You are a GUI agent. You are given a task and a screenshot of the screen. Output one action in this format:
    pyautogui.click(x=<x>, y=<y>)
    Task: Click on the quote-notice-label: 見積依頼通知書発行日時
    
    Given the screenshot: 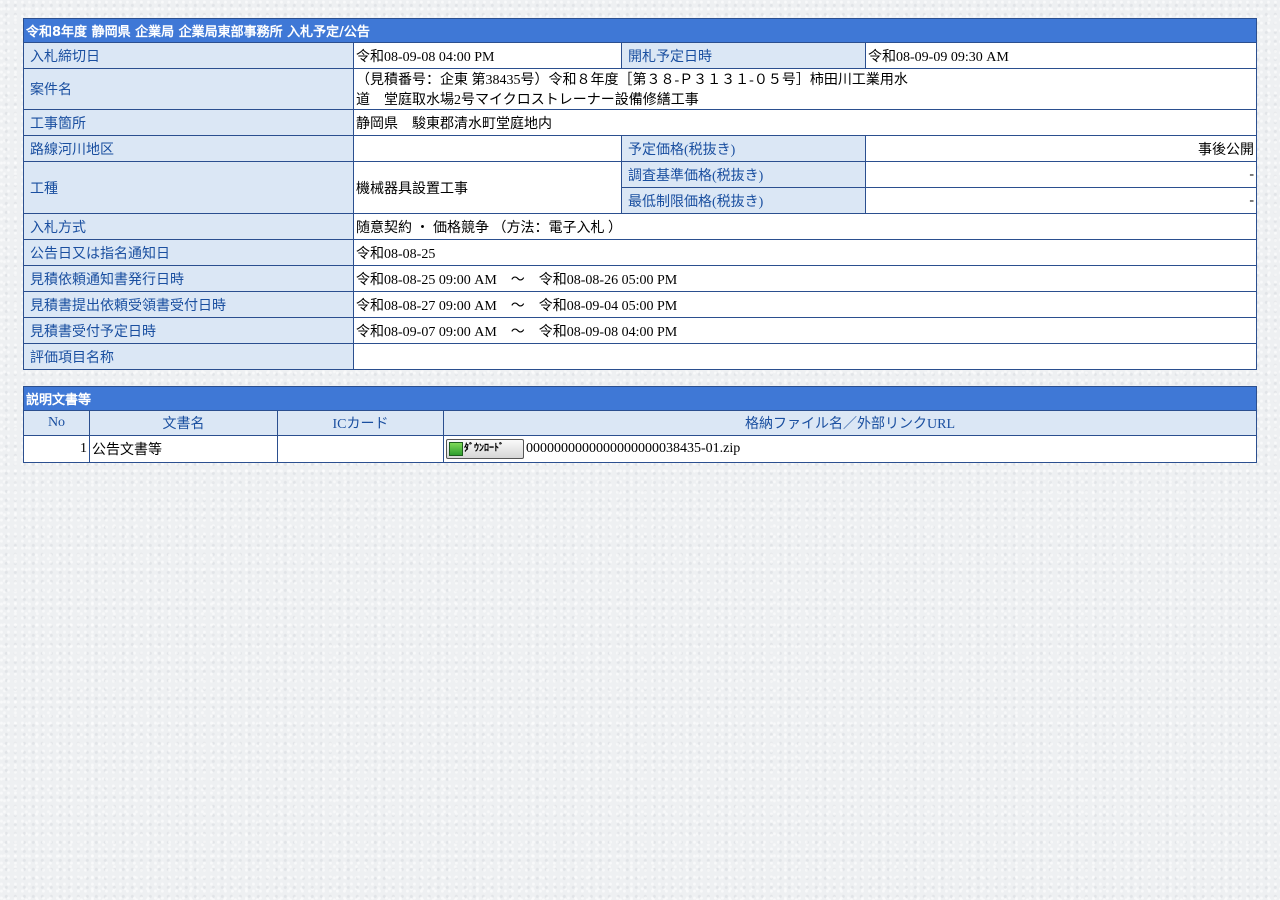 What is the action you would take?
    pyautogui.click(x=188, y=278)
    